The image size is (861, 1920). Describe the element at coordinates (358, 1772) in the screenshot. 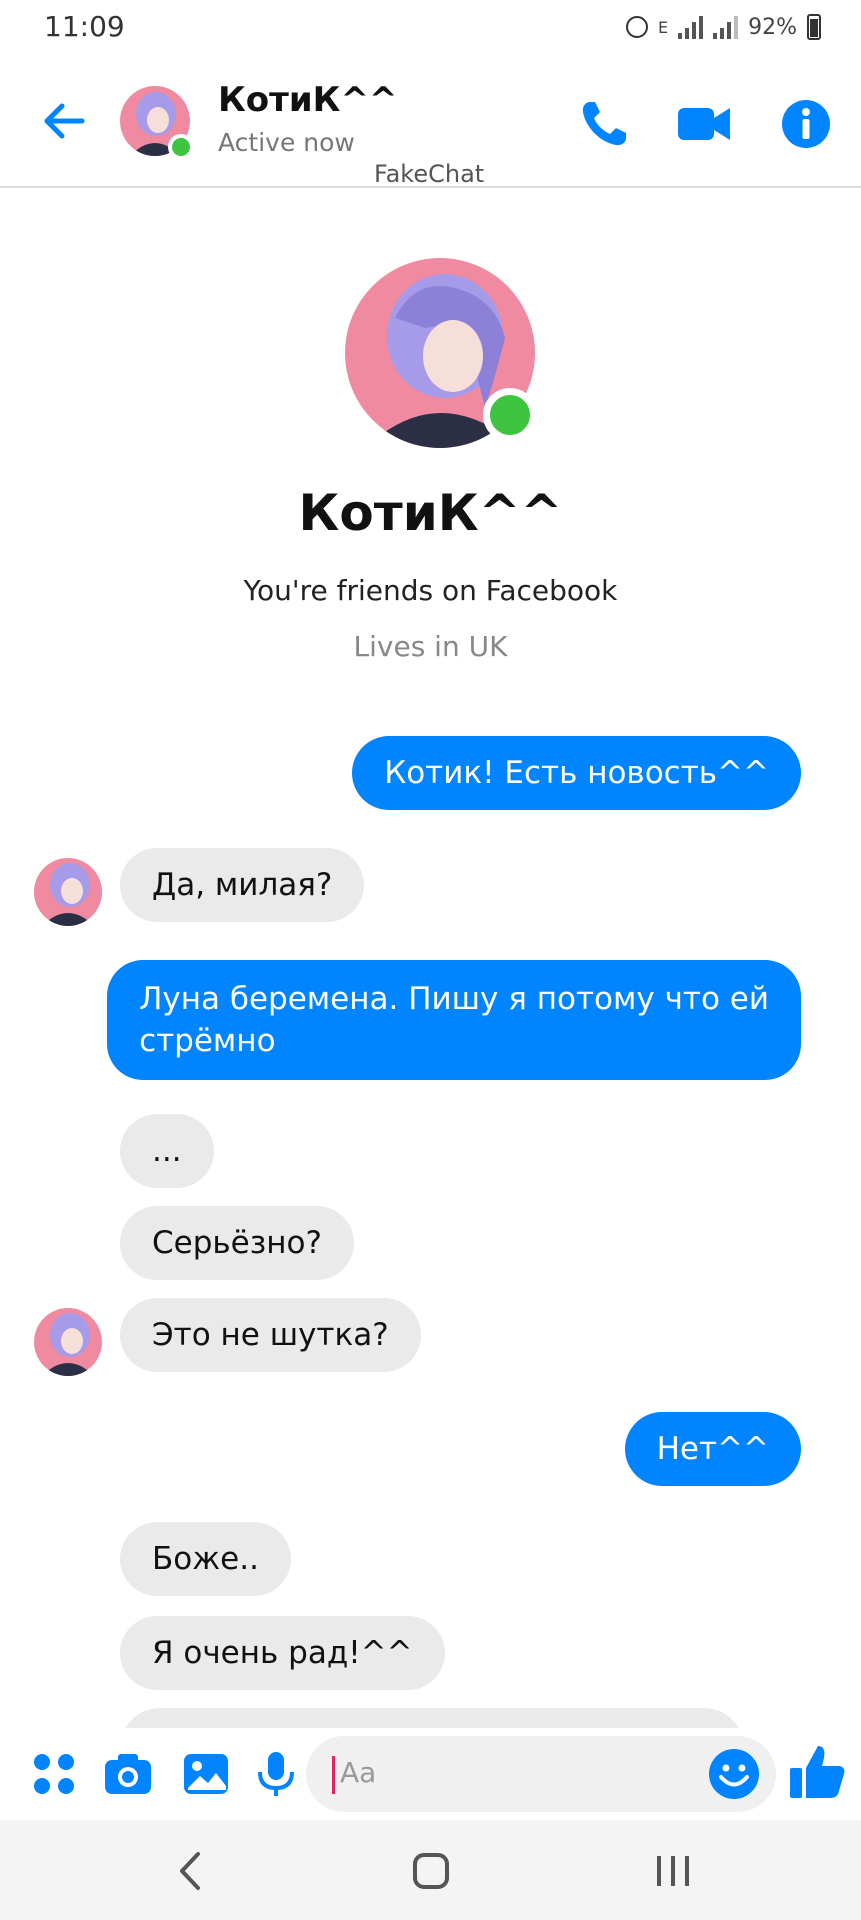

I see `input-placeholder: Aa` at that location.